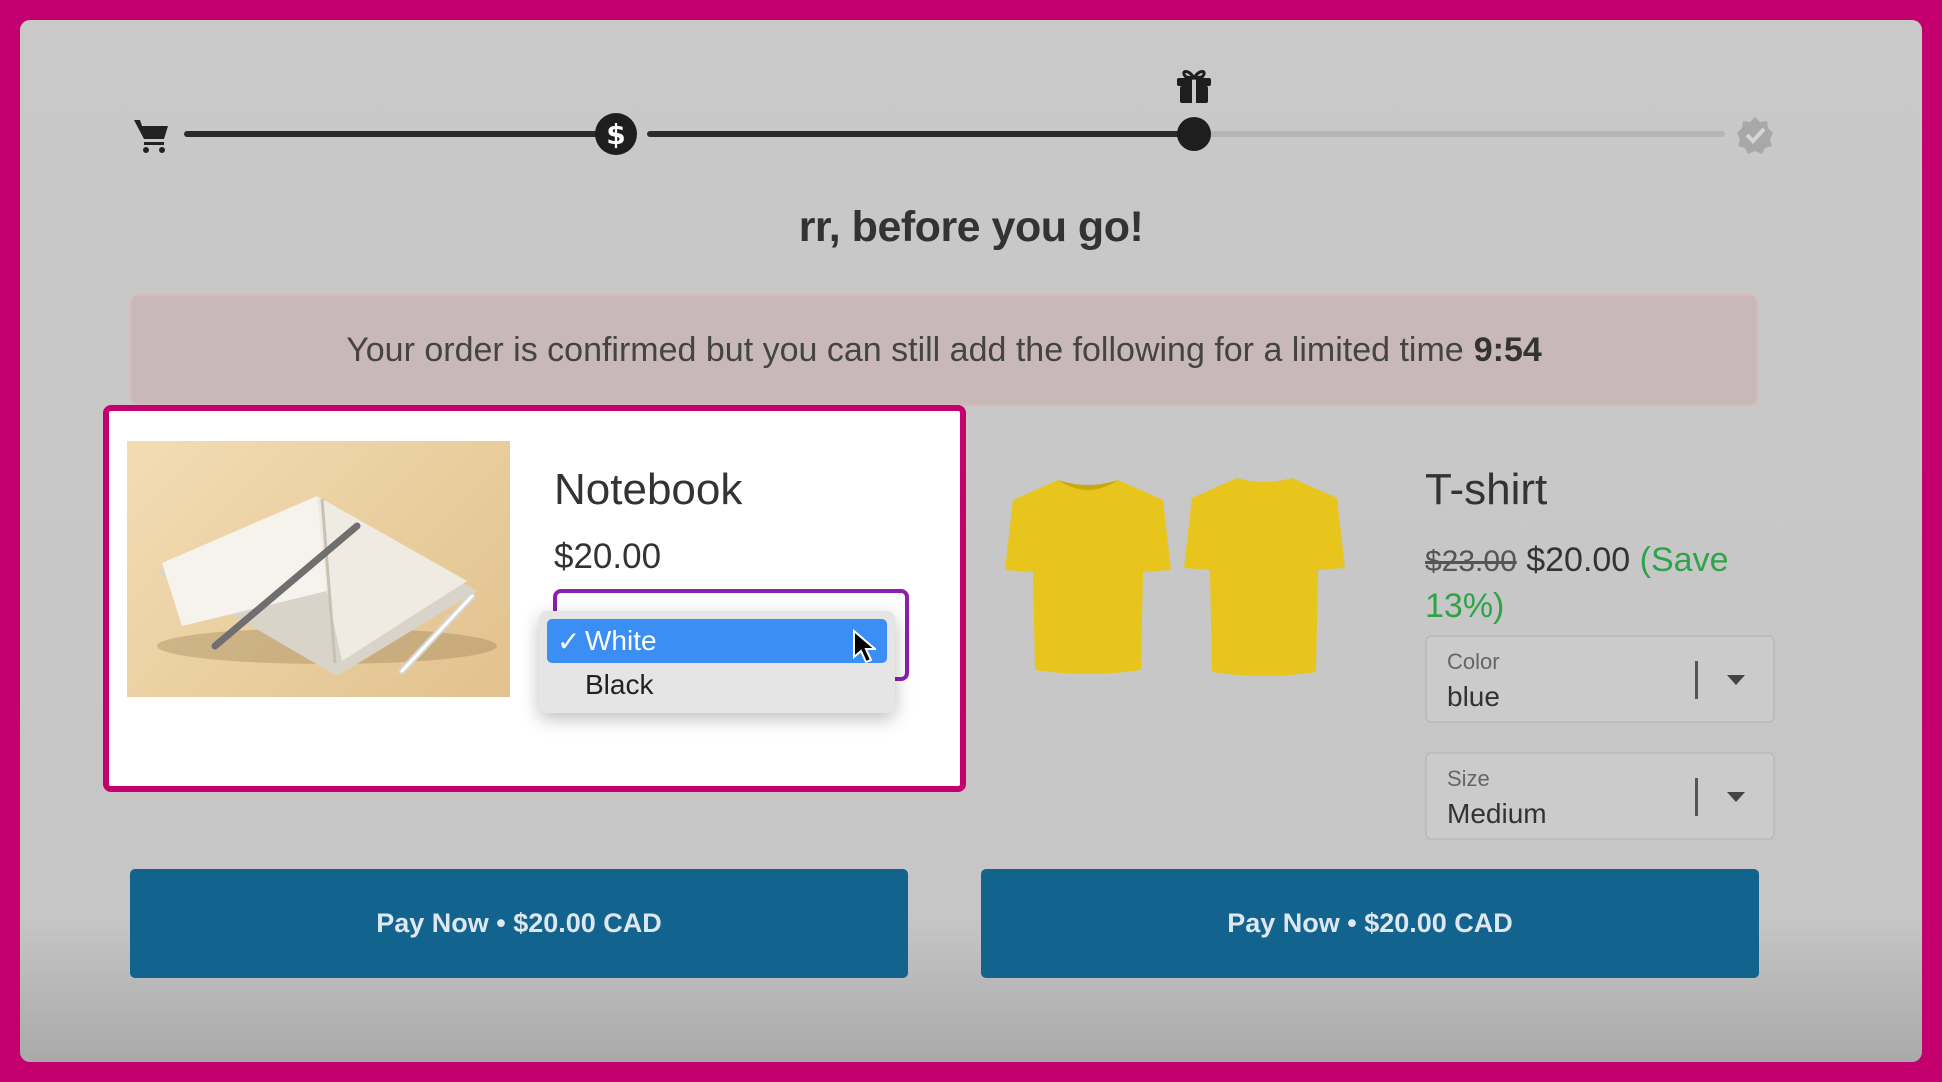 The width and height of the screenshot is (1942, 1082). What do you see at coordinates (1194, 134) in the screenshot?
I see `progress-current-marker` at bounding box center [1194, 134].